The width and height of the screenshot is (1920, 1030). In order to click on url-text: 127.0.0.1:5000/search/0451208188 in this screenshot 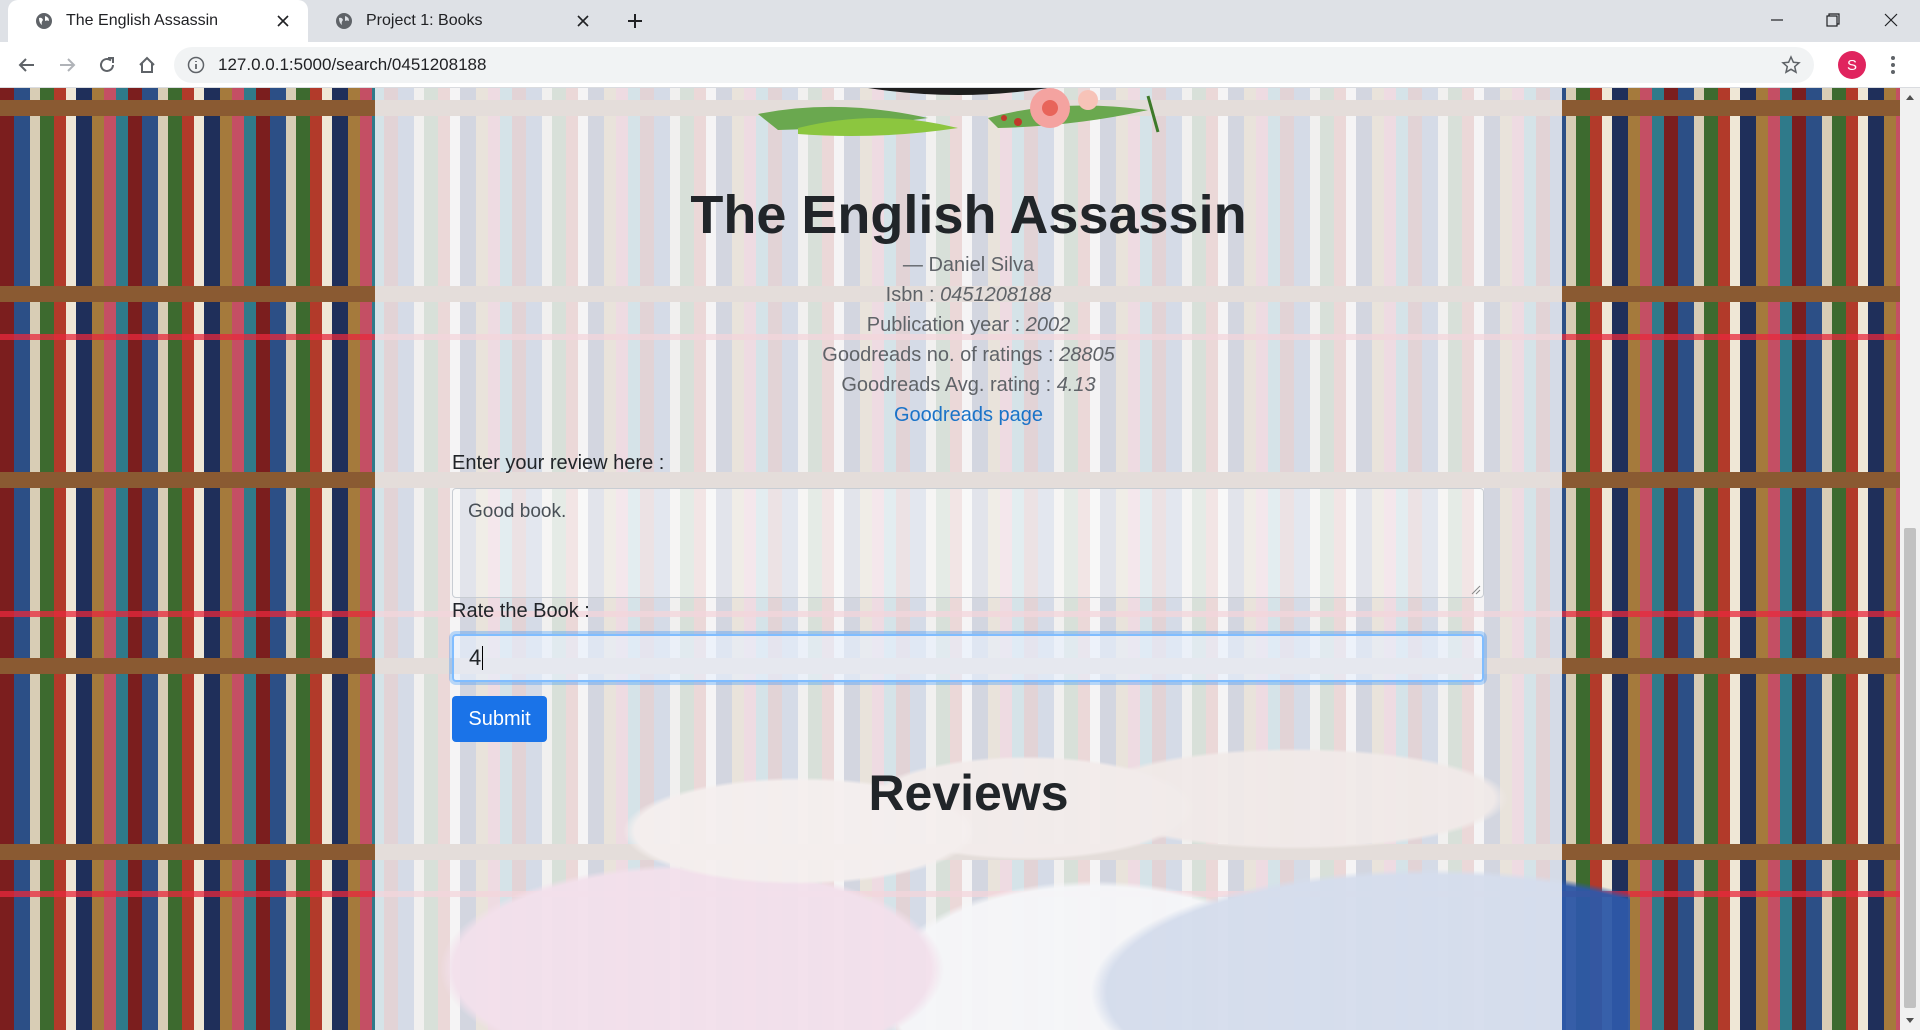, I will do `click(352, 64)`.